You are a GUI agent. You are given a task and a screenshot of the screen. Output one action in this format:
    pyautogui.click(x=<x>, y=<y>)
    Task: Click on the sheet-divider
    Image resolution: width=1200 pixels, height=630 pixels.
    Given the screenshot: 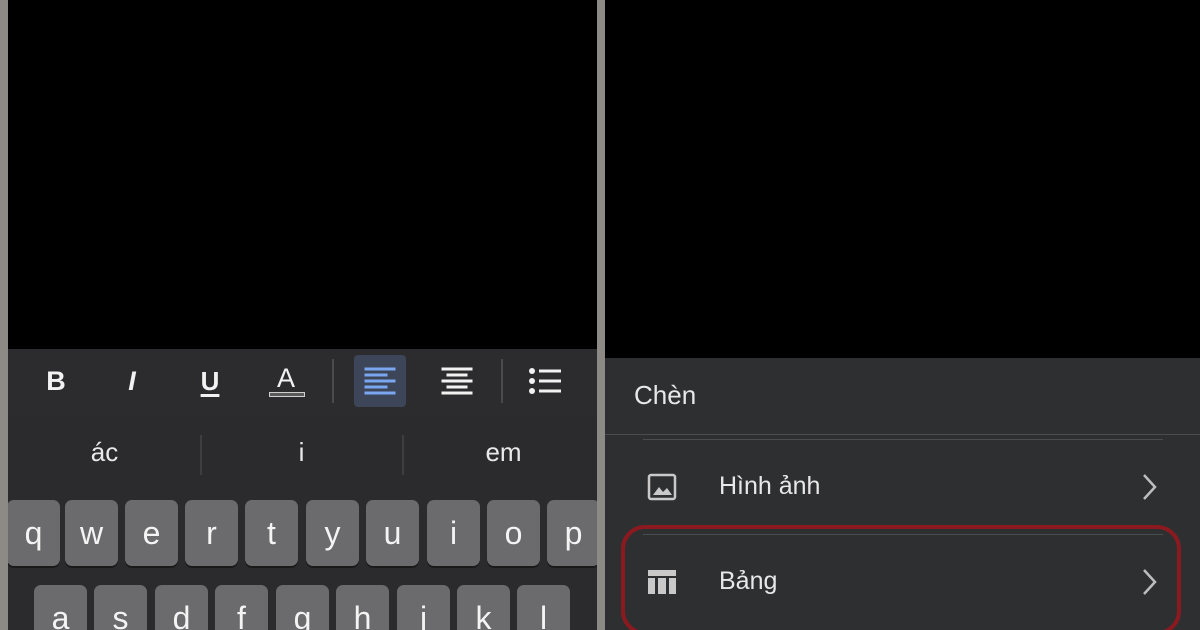 What is the action you would take?
    pyautogui.click(x=902, y=434)
    